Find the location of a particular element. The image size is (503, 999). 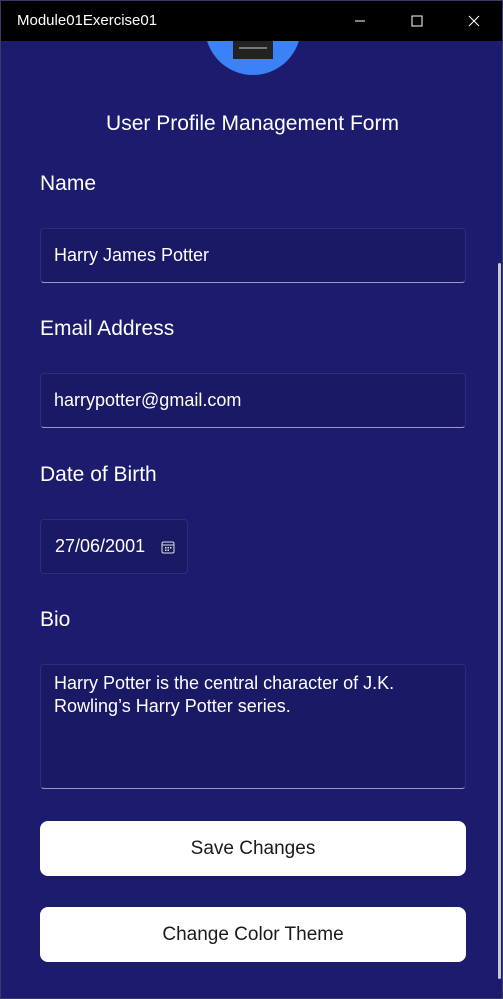

maximize-button is located at coordinates (417, 21).